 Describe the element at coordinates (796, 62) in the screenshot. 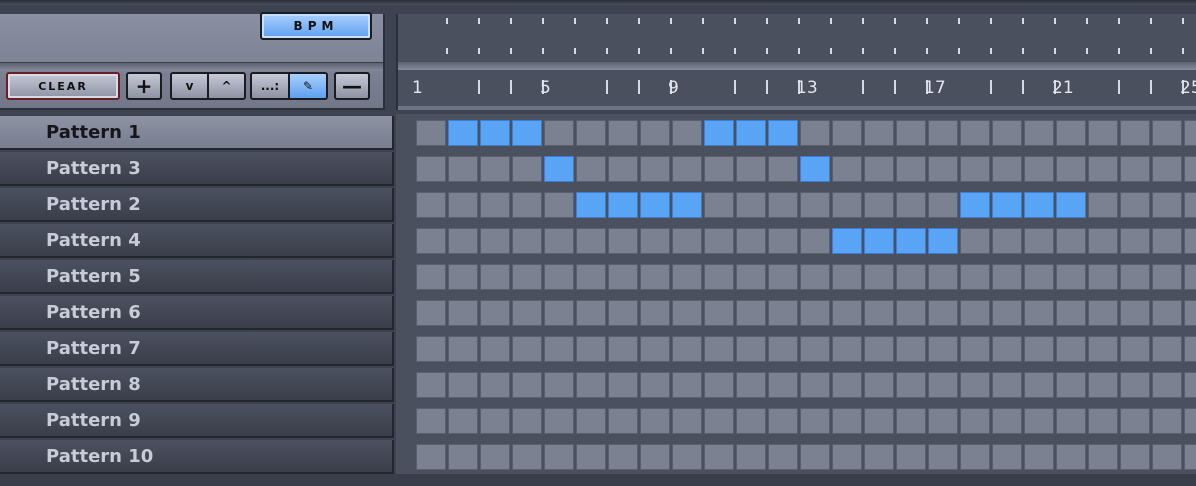

I see `timeline-ruler: 1 5 9 13 17 21 25` at that location.